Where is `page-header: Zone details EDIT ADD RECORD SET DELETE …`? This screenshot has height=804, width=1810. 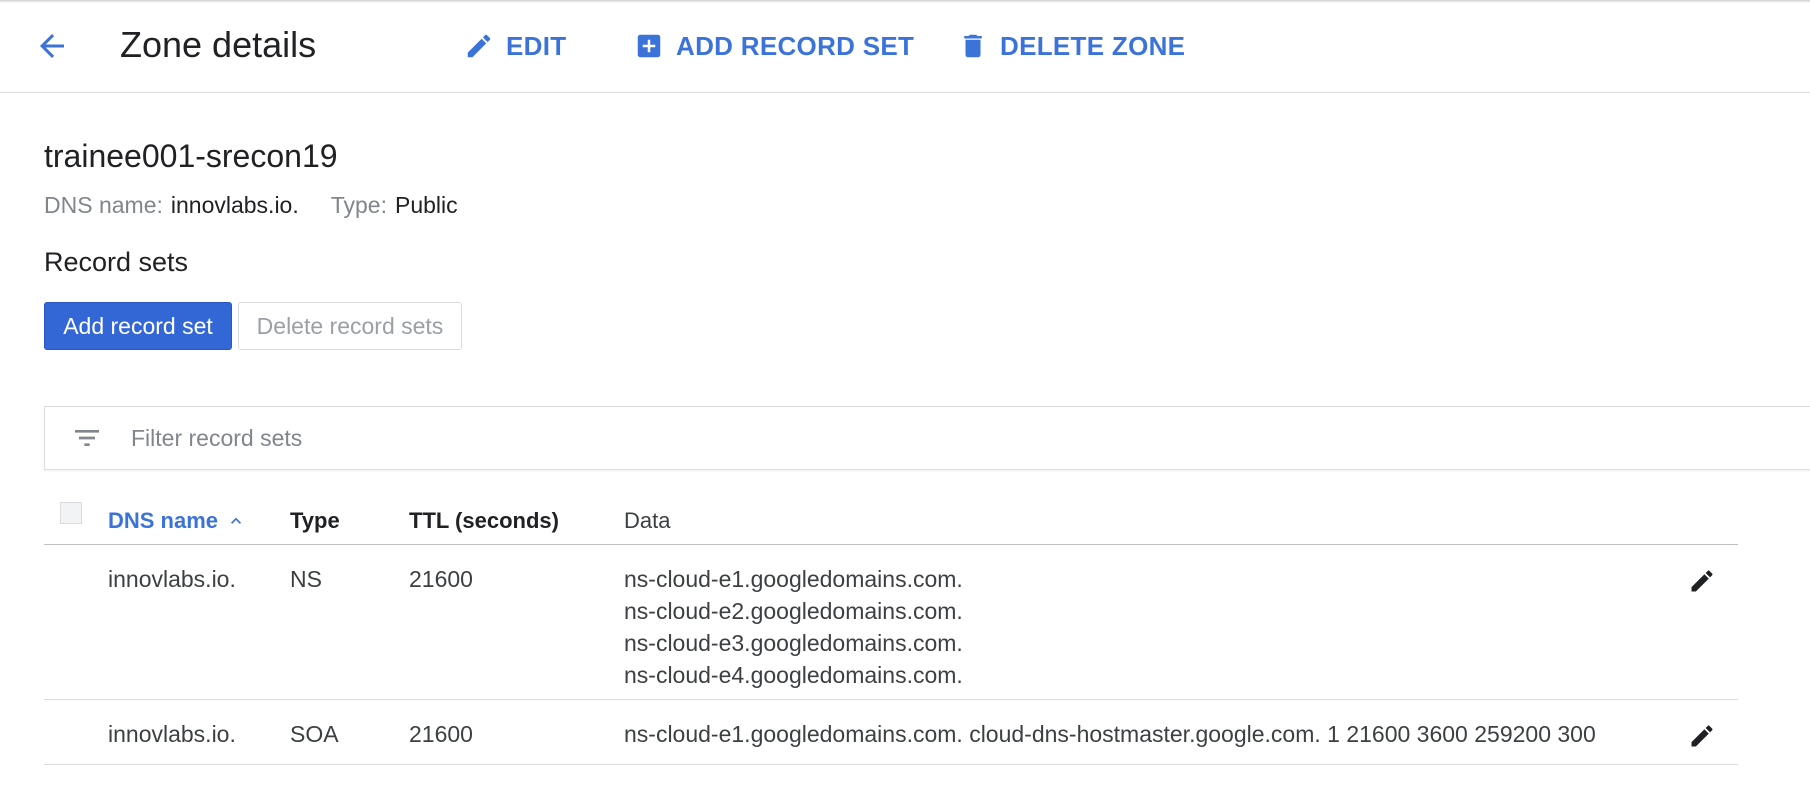 page-header: Zone details EDIT ADD RECORD SET DELETE … is located at coordinates (905, 46).